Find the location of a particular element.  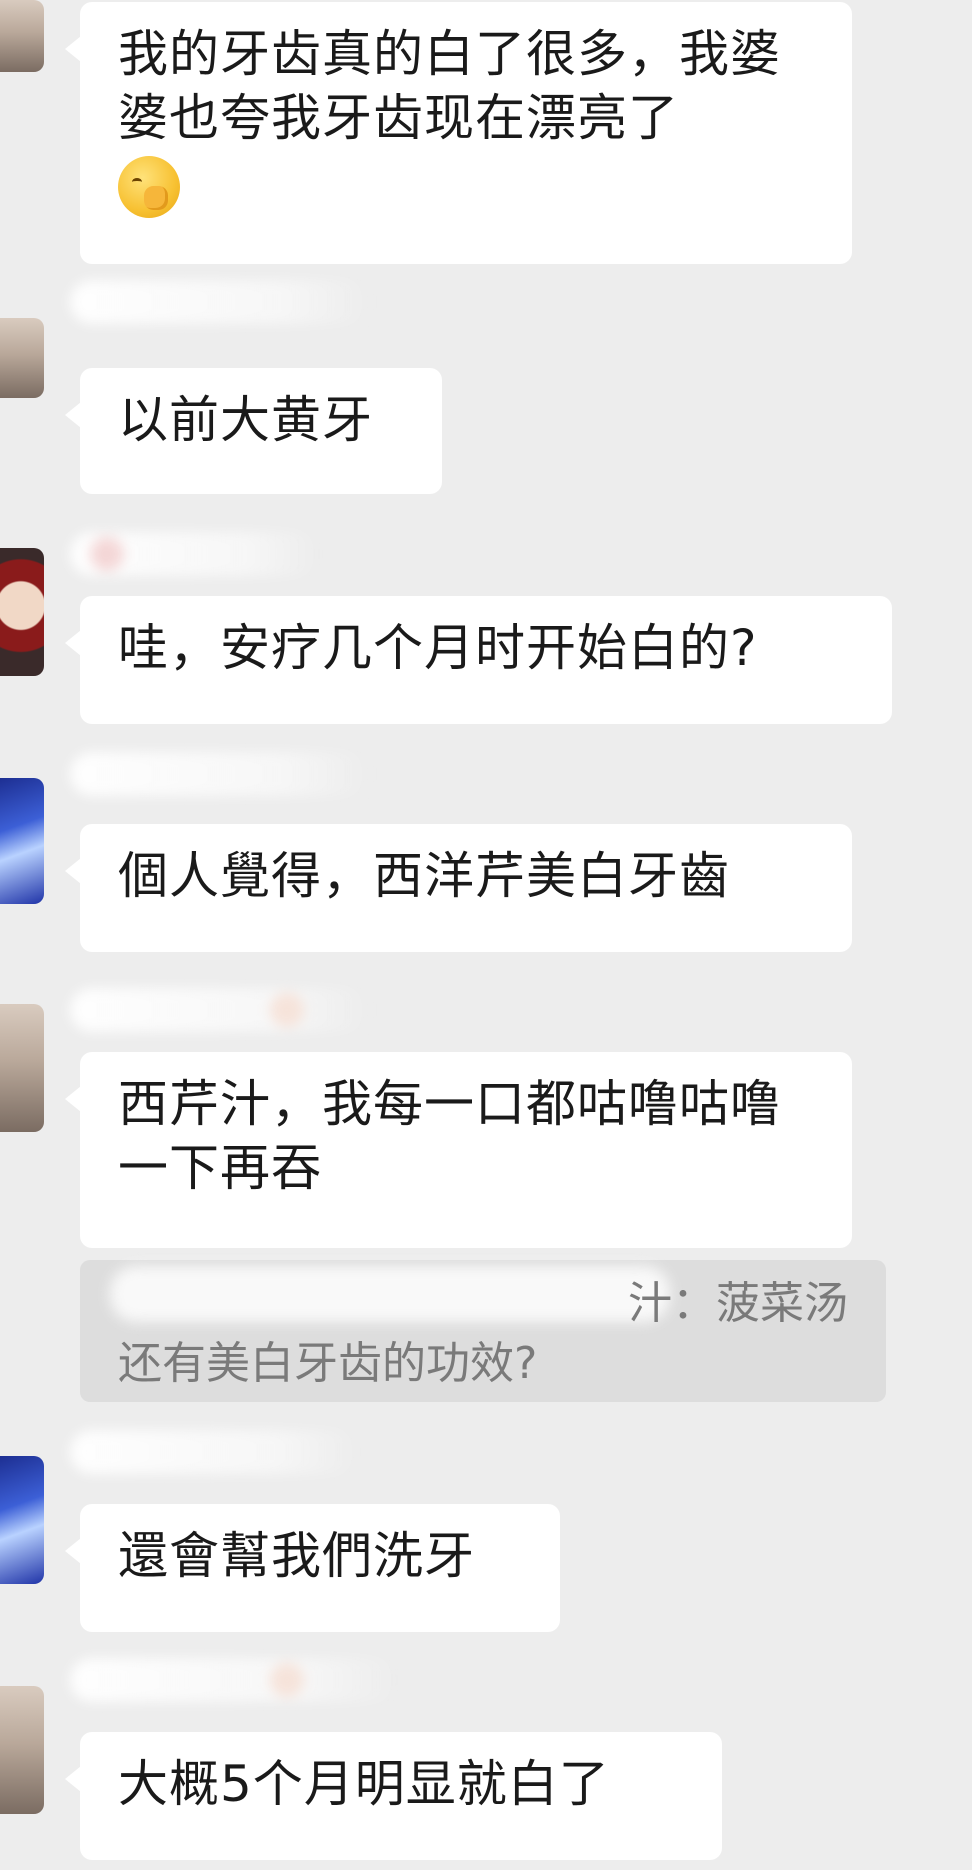

message-bubble: 哇，安疗几个月时开始白的? is located at coordinates (478, 660).